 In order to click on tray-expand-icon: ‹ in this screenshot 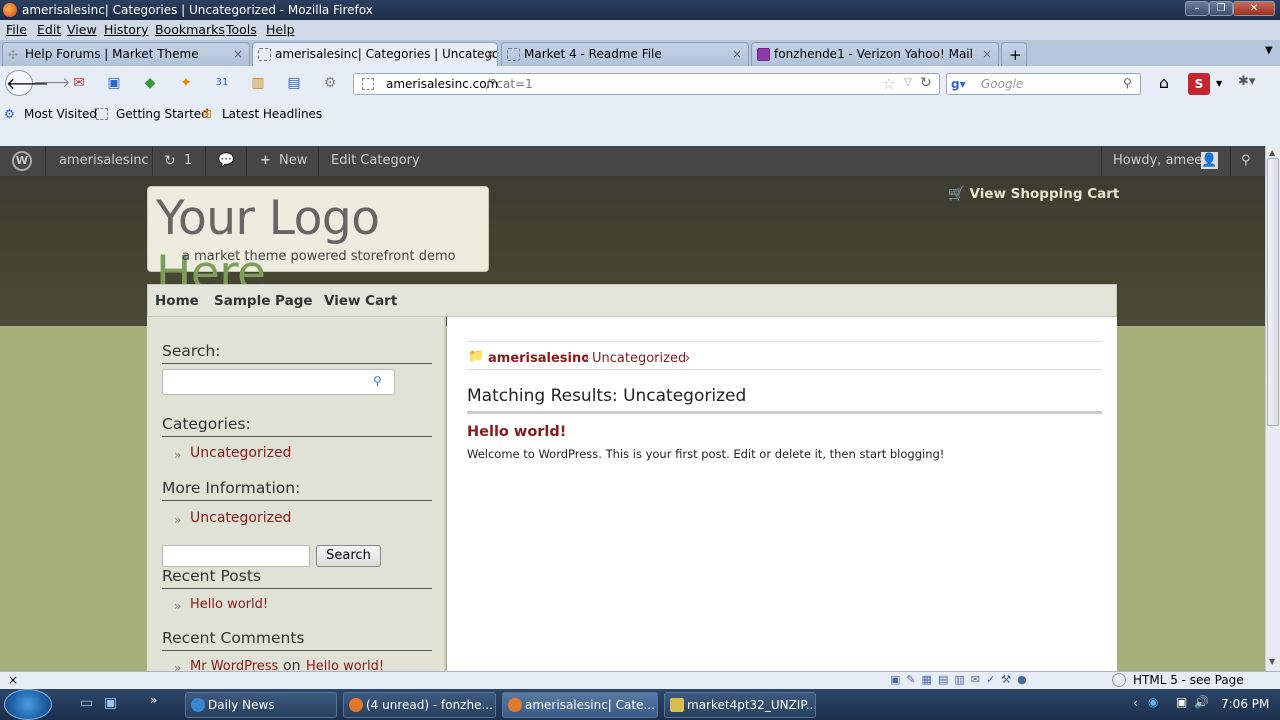, I will do `click(1135, 703)`.